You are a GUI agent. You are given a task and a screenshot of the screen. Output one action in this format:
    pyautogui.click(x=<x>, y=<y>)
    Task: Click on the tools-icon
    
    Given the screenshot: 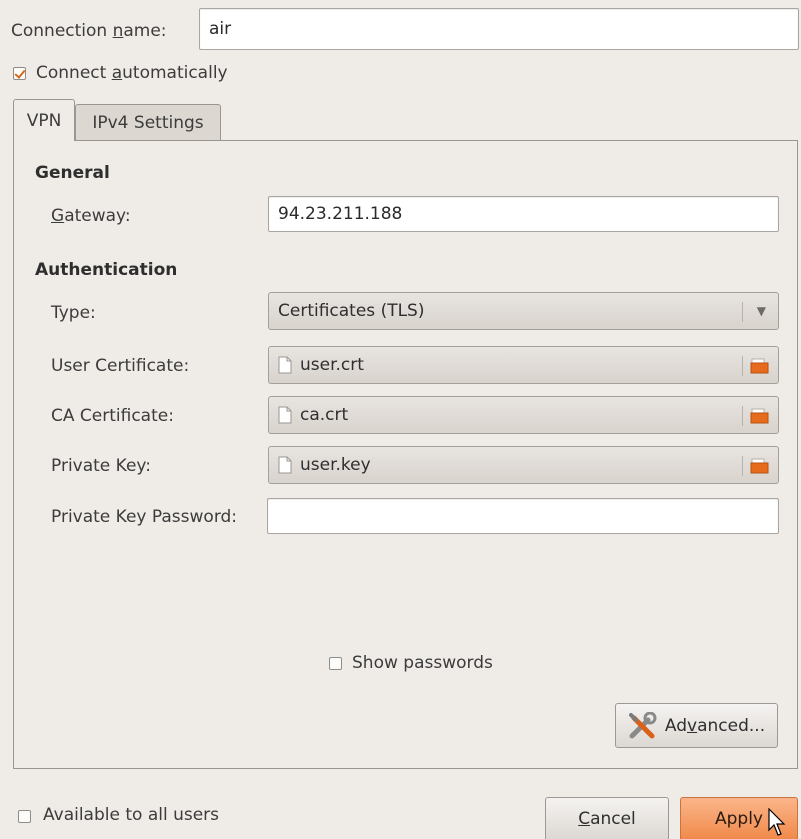 What is the action you would take?
    pyautogui.click(x=642, y=724)
    